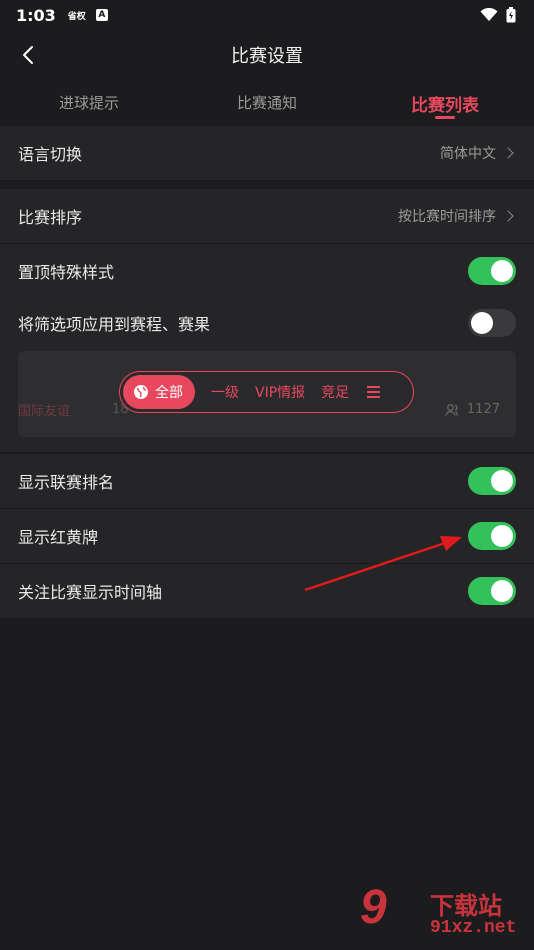 This screenshot has width=534, height=950. Describe the element at coordinates (466, 906) in the screenshot. I see `watermark-top: 下载站` at that location.